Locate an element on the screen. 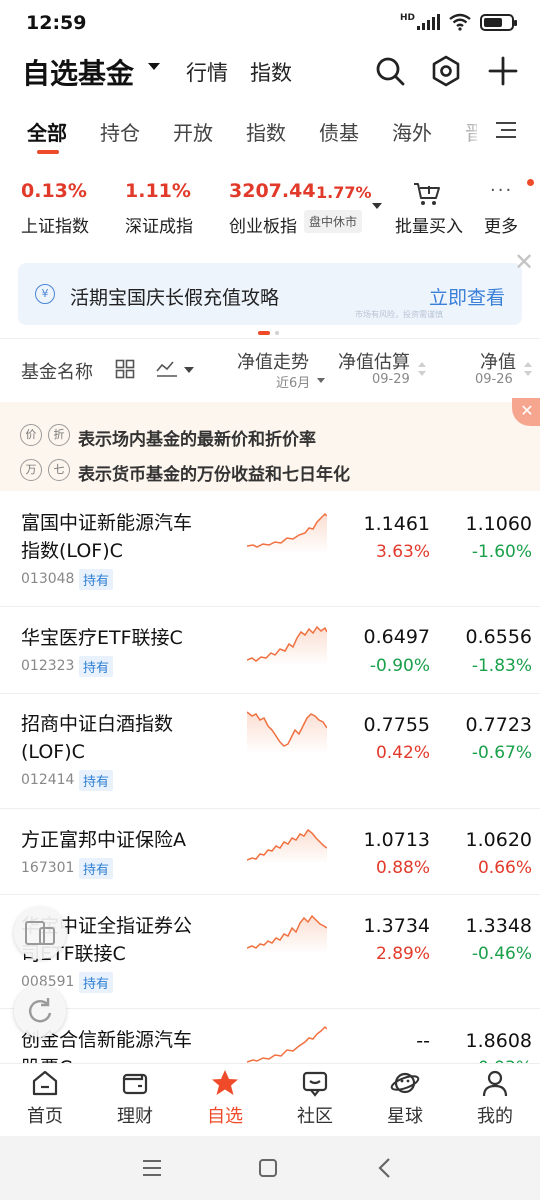 The width and height of the screenshot is (540, 1200). signal-icon is located at coordinates (428, 22).